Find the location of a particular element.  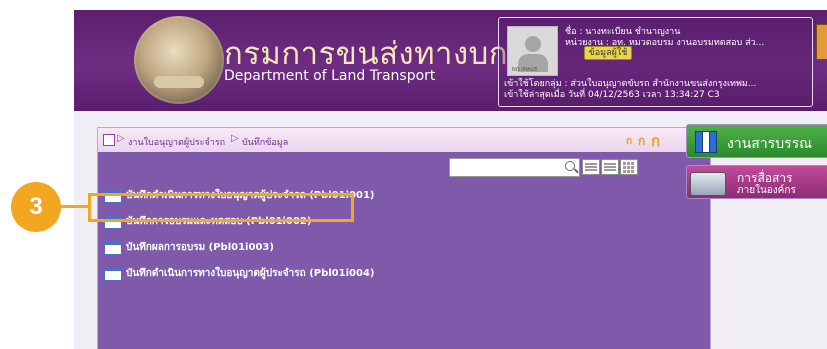

seal-ribbon is located at coordinates (179, 82).